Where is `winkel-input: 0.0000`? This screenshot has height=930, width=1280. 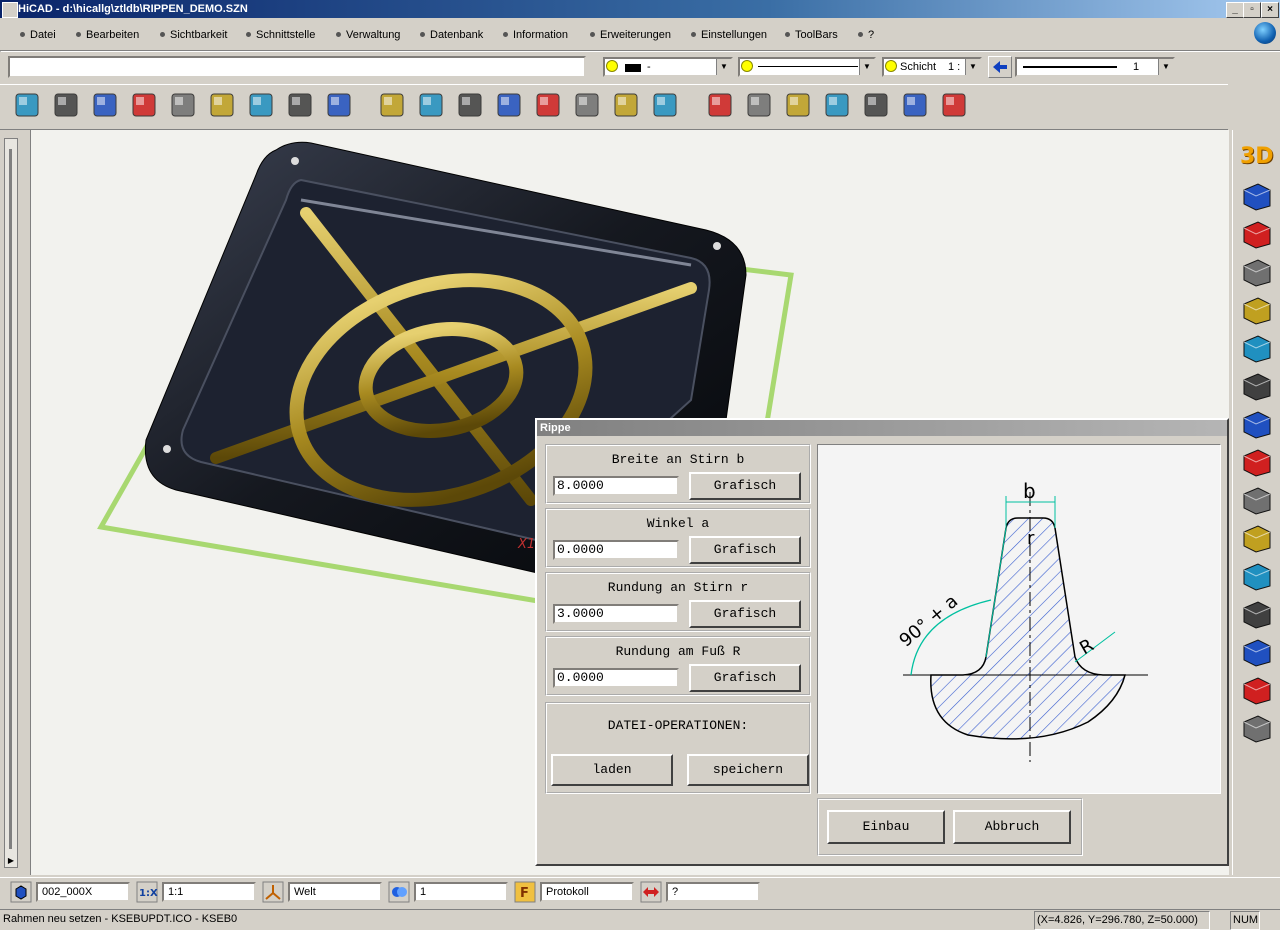 winkel-input: 0.0000 is located at coordinates (616, 550).